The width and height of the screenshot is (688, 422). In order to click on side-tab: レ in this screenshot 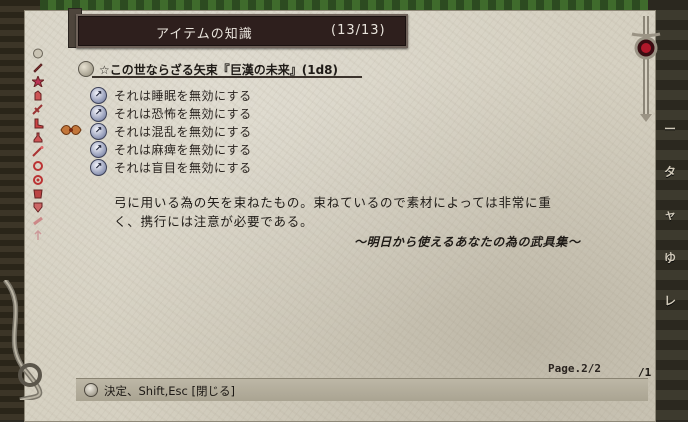, I will do `click(670, 300)`.